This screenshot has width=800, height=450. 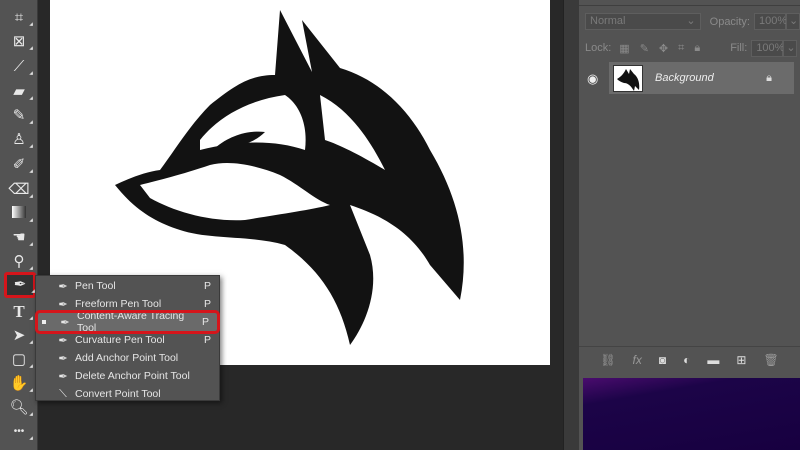 I want to click on background-photo-preview, so click(x=691, y=414).